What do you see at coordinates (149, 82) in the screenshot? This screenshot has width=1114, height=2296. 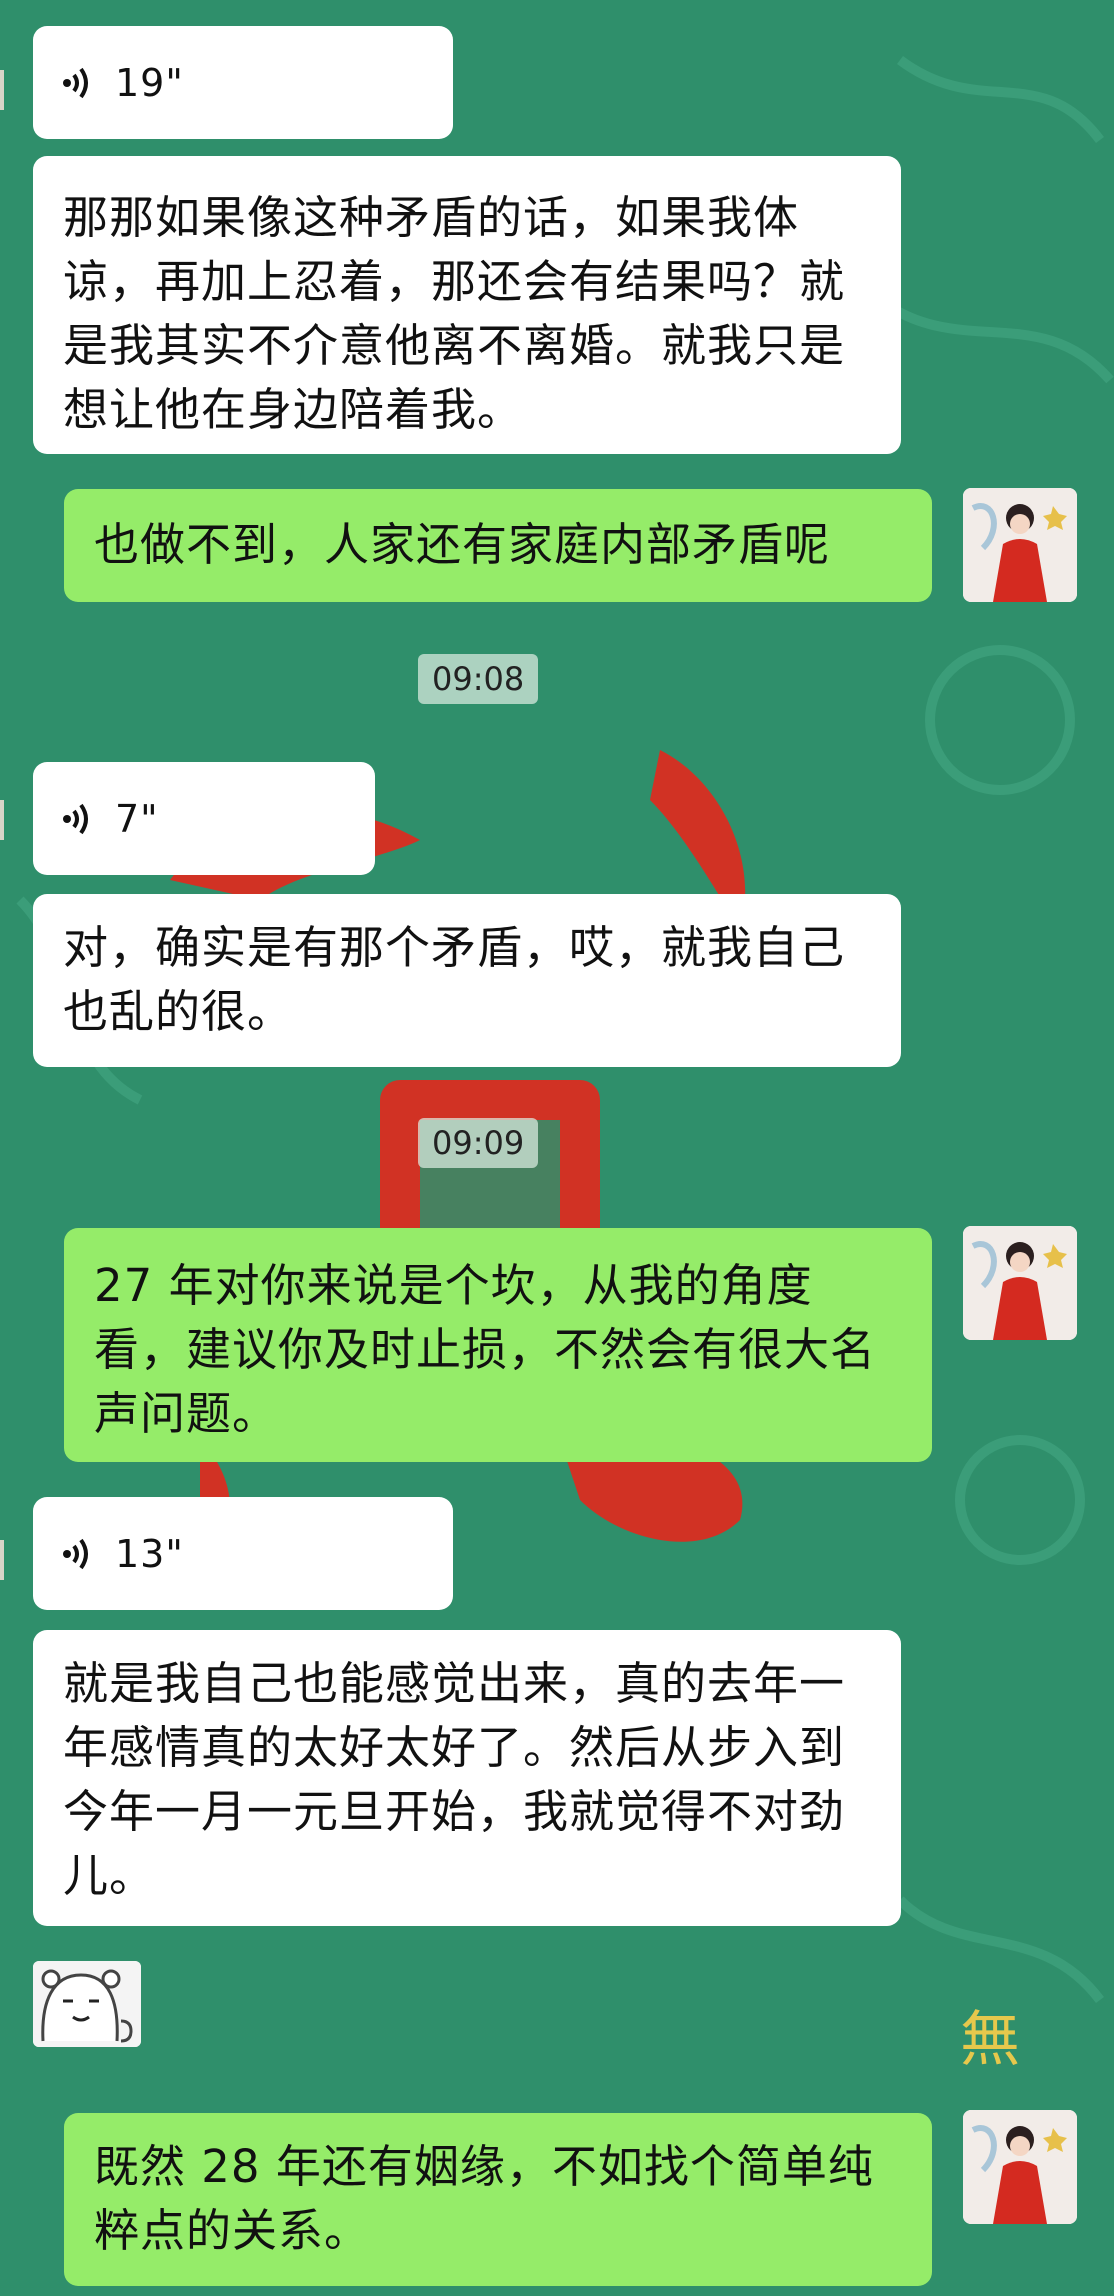 I see `voice-duration: 19"` at bounding box center [149, 82].